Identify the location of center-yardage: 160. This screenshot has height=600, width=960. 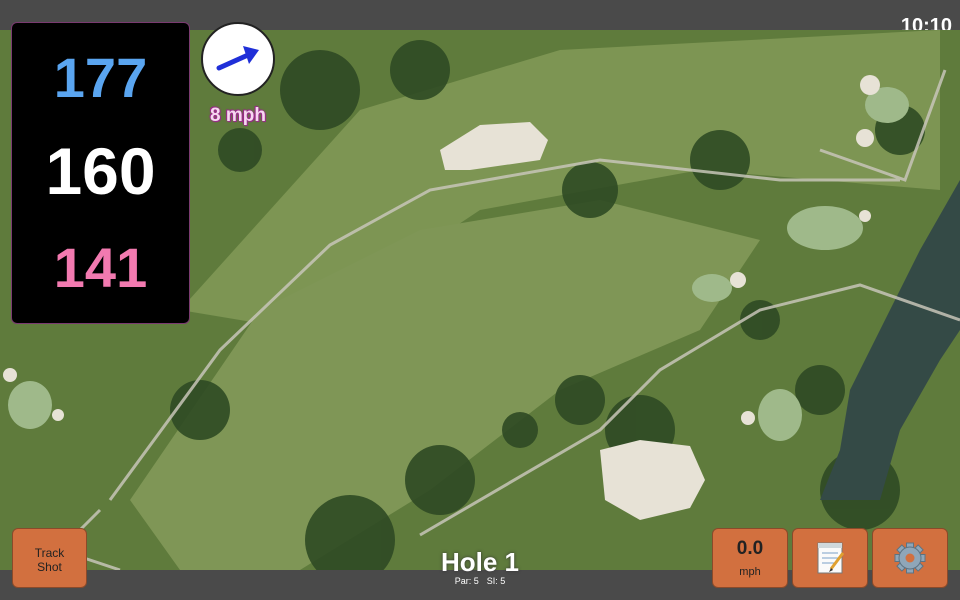
(100, 171).